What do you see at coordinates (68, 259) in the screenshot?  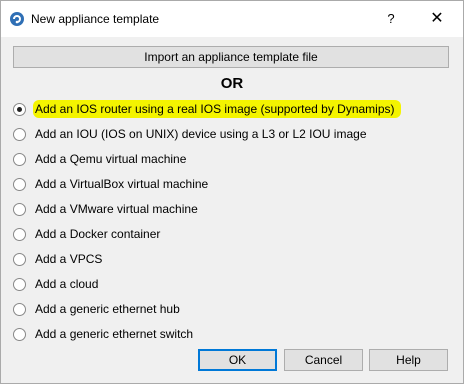 I see `option-label: Add a VPCS` at bounding box center [68, 259].